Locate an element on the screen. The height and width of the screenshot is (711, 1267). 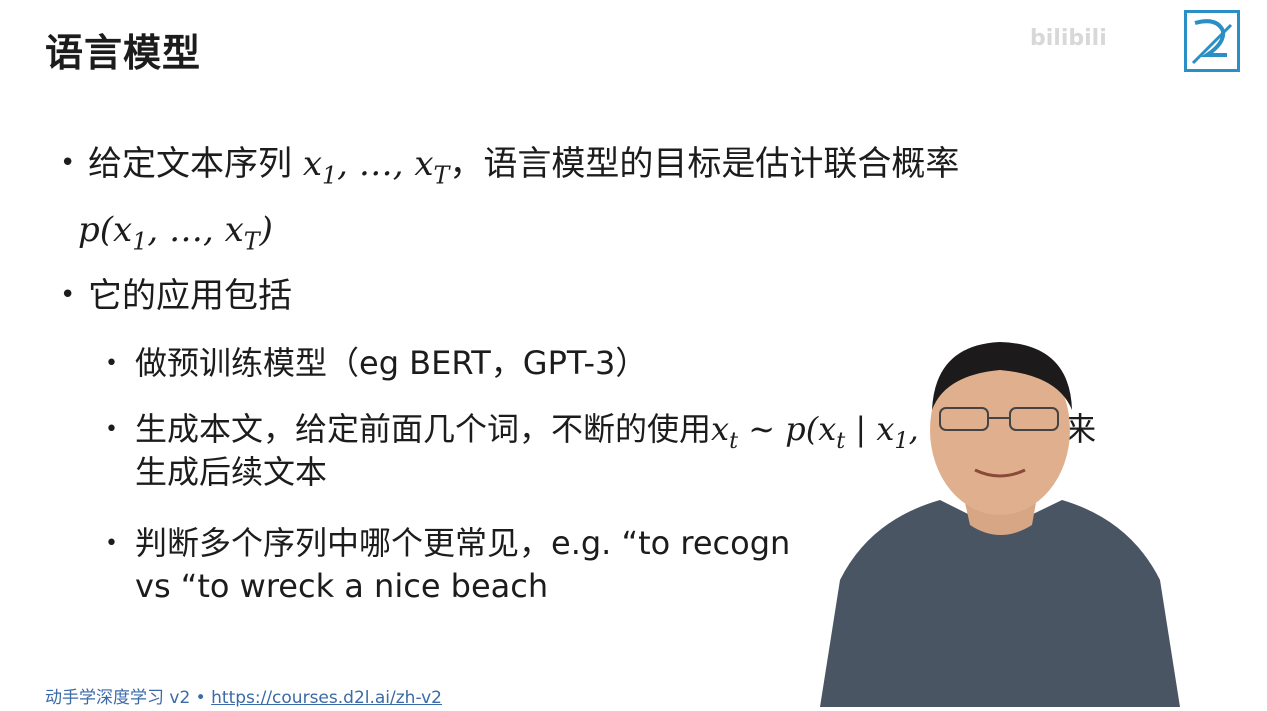
formula-sequence: x1, …, xT is located at coordinates (376, 167).